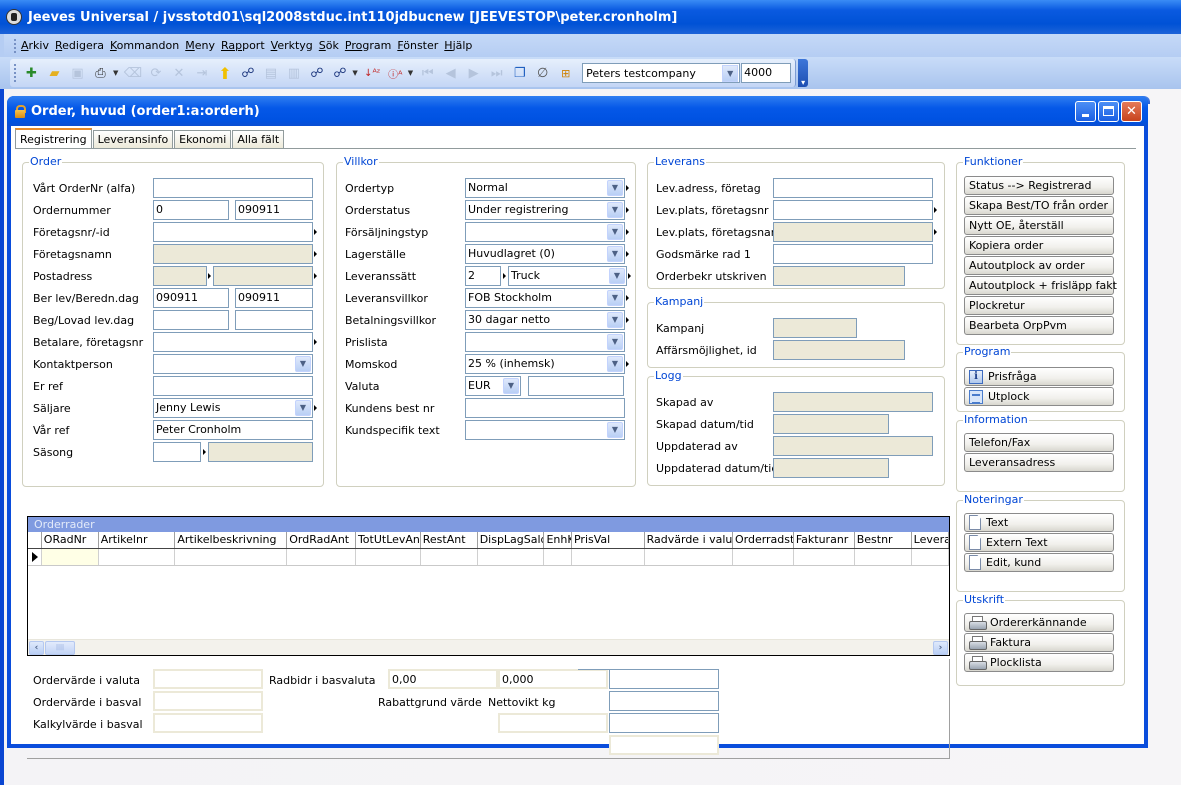 The height and width of the screenshot is (785, 1181). I want to click on leveranssatt-code-field: 2, so click(483, 276).